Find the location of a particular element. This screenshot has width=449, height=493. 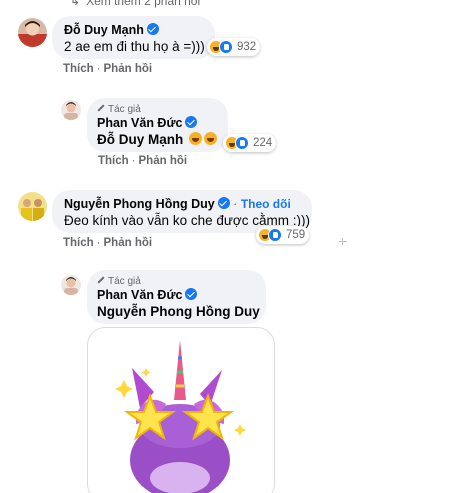

unicorn-sticker is located at coordinates (180, 416).